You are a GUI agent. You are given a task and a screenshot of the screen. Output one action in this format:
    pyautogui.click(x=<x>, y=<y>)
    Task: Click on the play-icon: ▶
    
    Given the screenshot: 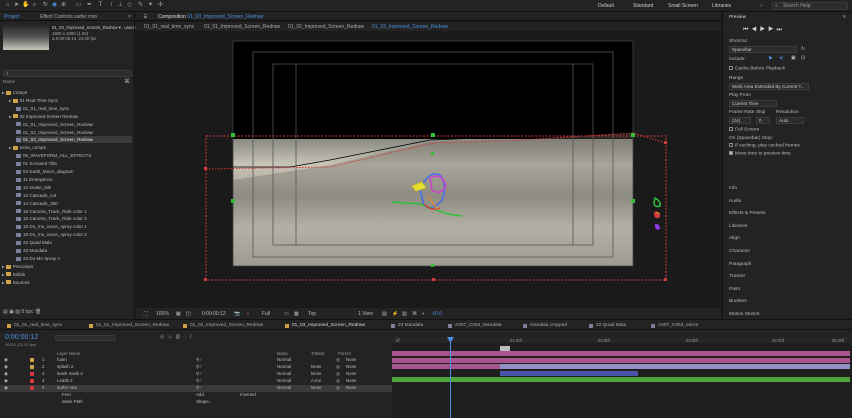 What is the action you would take?
    pyautogui.click(x=764, y=30)
    